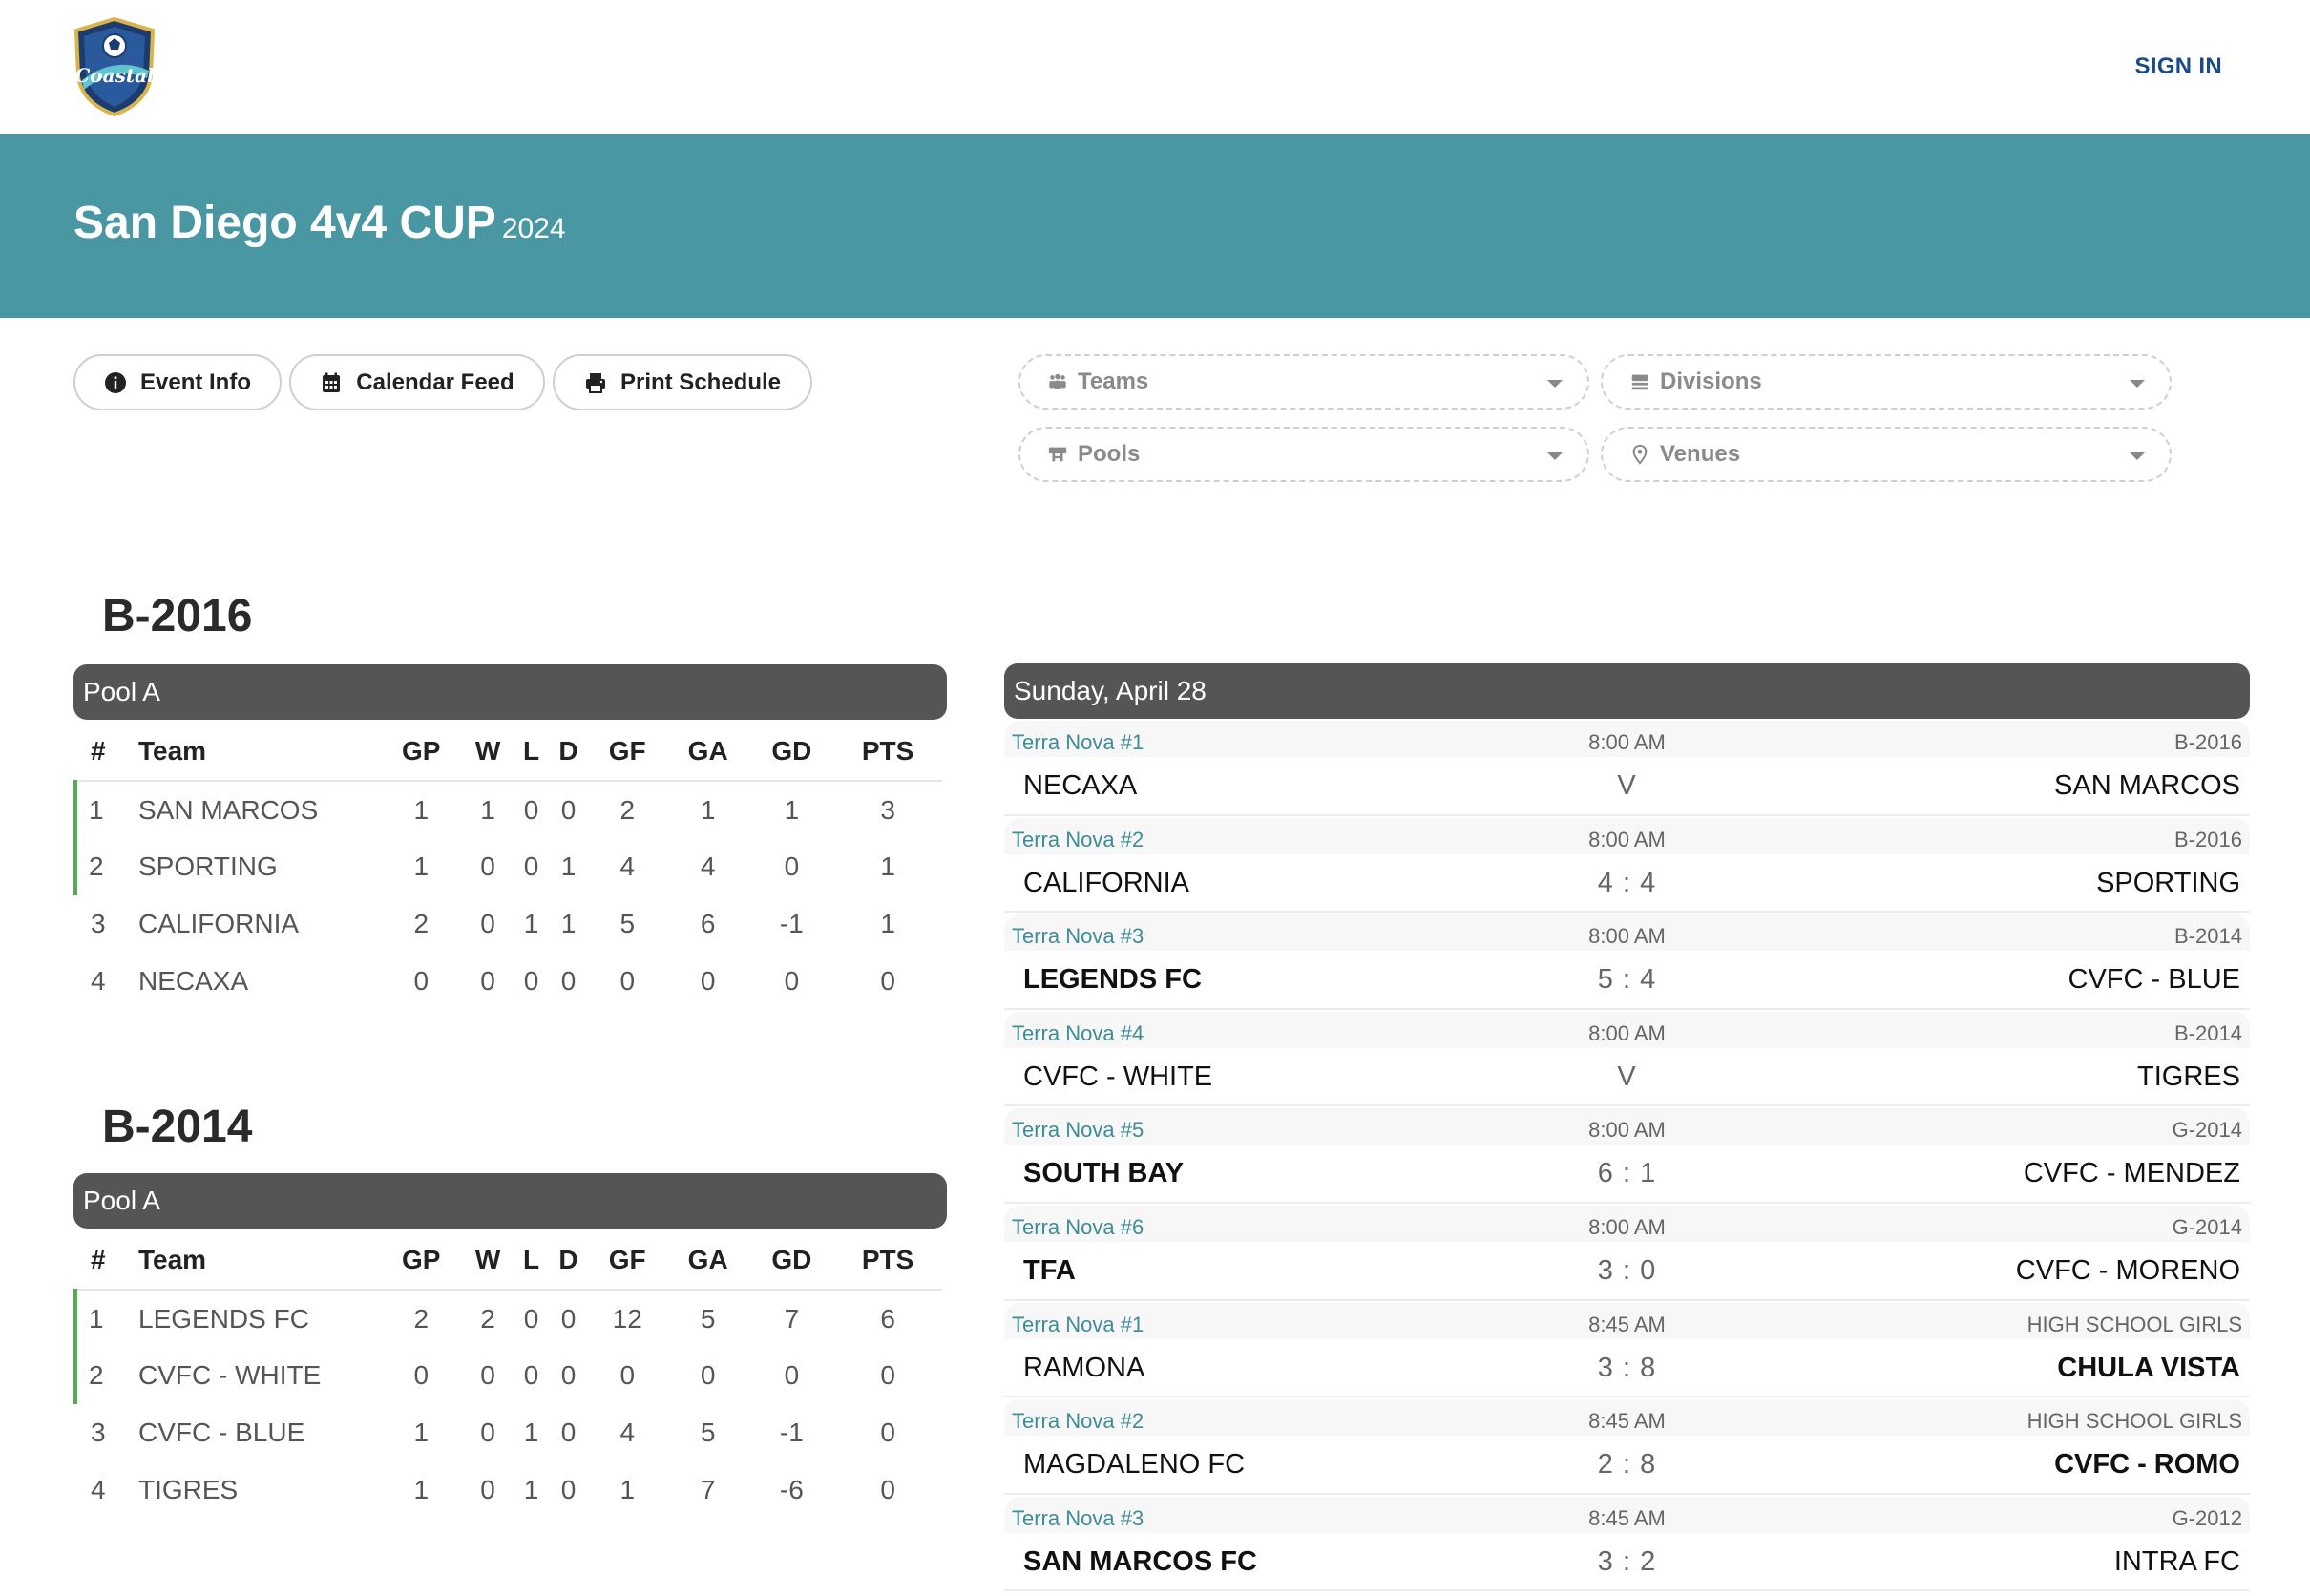 The width and height of the screenshot is (2310, 1596). I want to click on gf-cell: 4, so click(628, 866).